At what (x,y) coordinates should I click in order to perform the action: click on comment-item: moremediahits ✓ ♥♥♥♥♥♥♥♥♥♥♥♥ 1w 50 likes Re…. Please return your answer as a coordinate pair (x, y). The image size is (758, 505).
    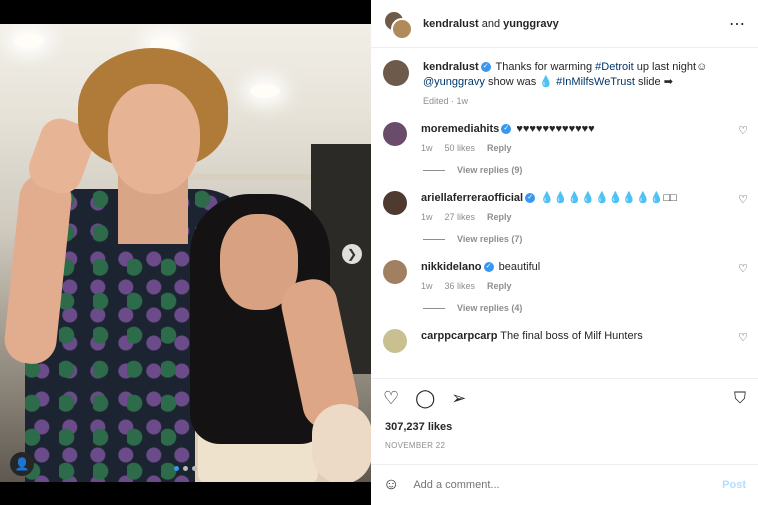
    Looking at the image, I should click on (565, 137).